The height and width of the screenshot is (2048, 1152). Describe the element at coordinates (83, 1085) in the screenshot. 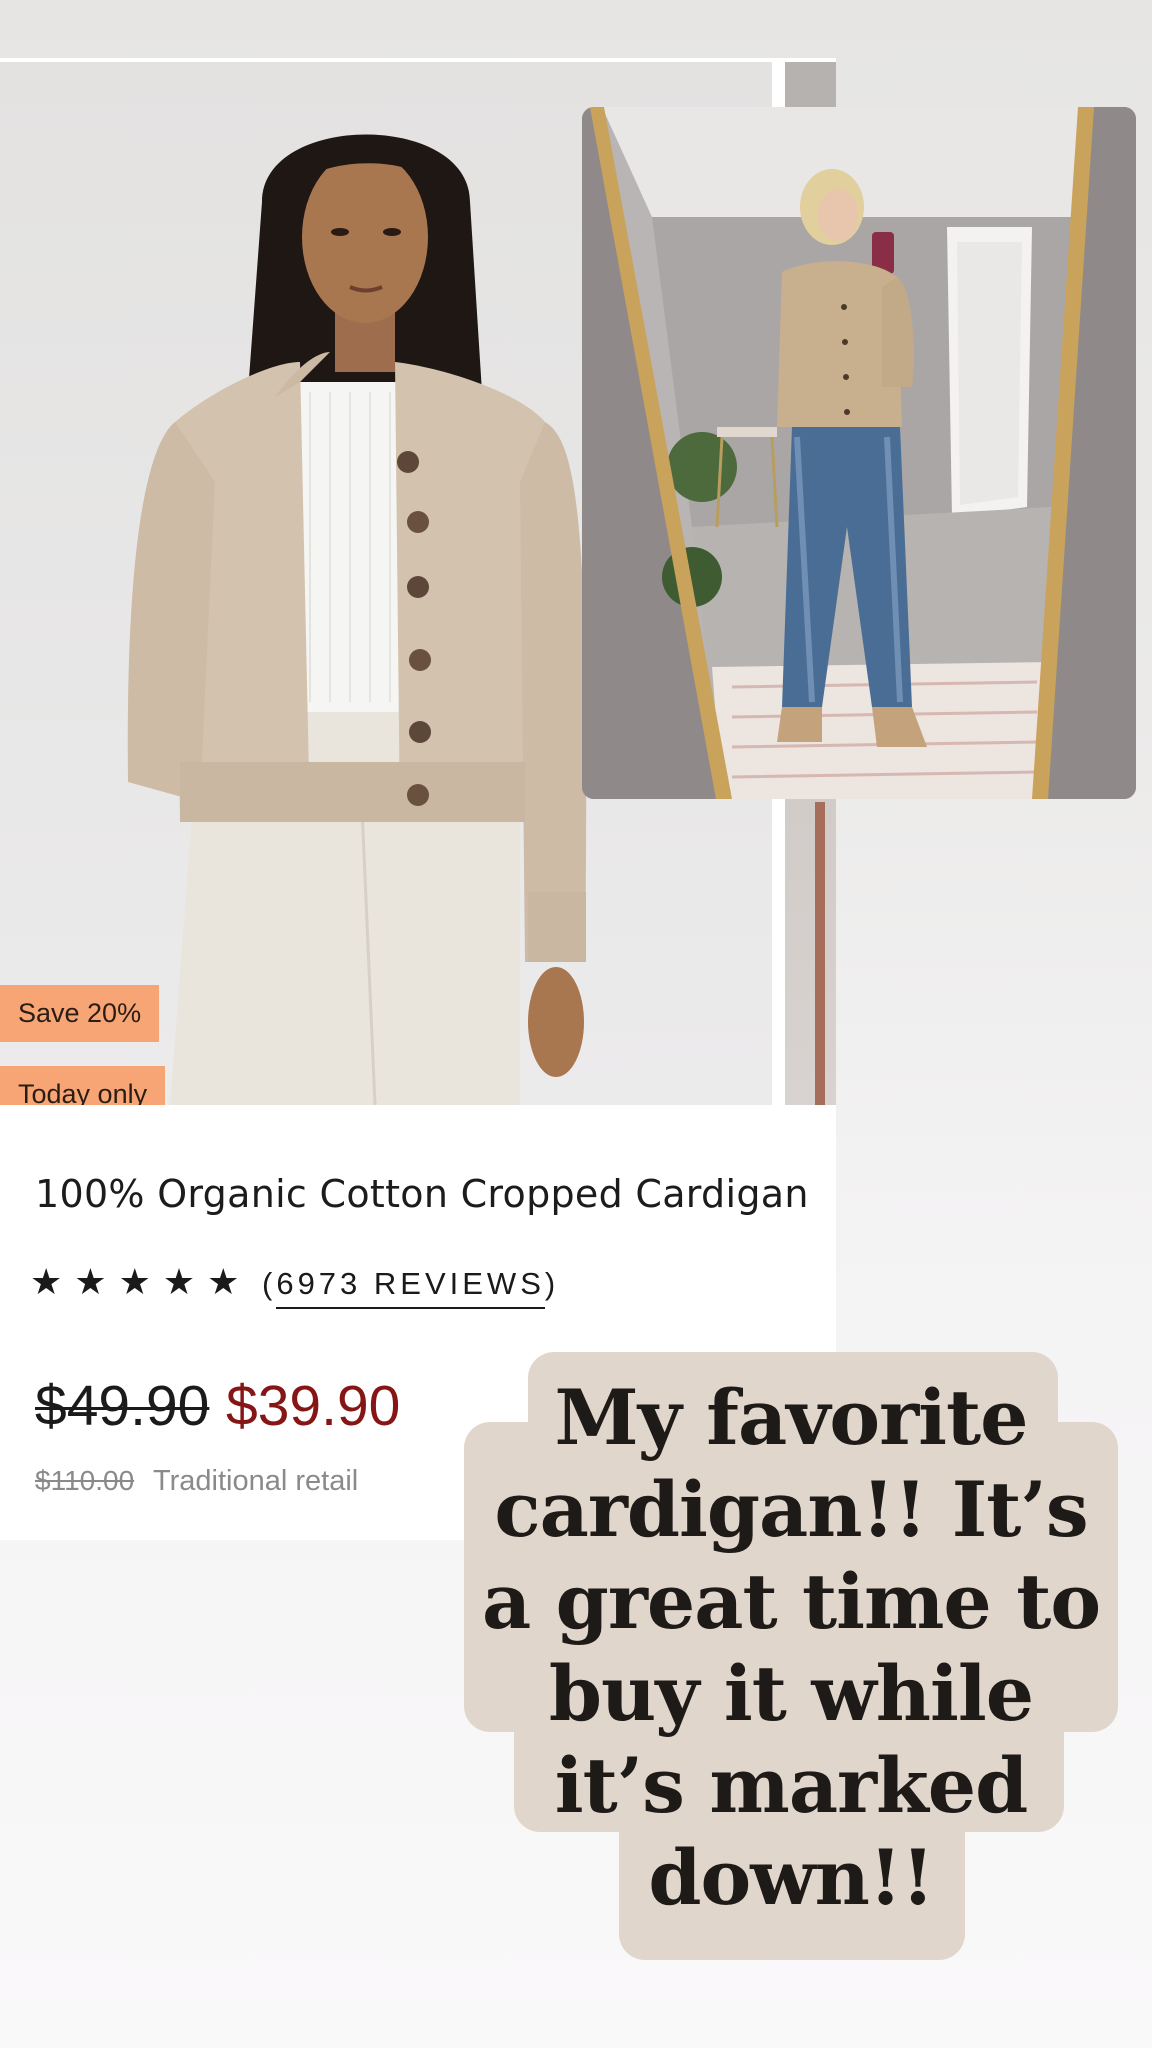

I see `today-only-badge: Today only` at that location.